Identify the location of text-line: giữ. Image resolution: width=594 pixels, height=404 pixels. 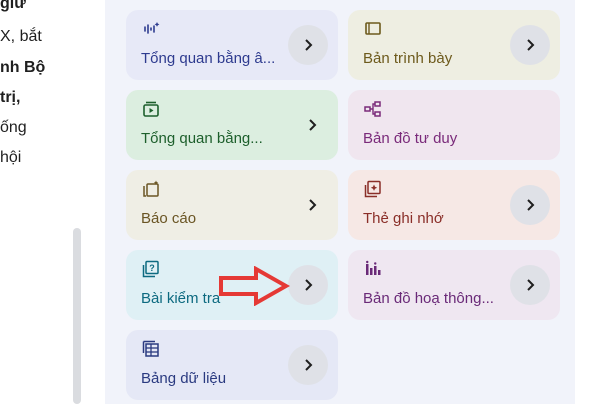
(13, 6).